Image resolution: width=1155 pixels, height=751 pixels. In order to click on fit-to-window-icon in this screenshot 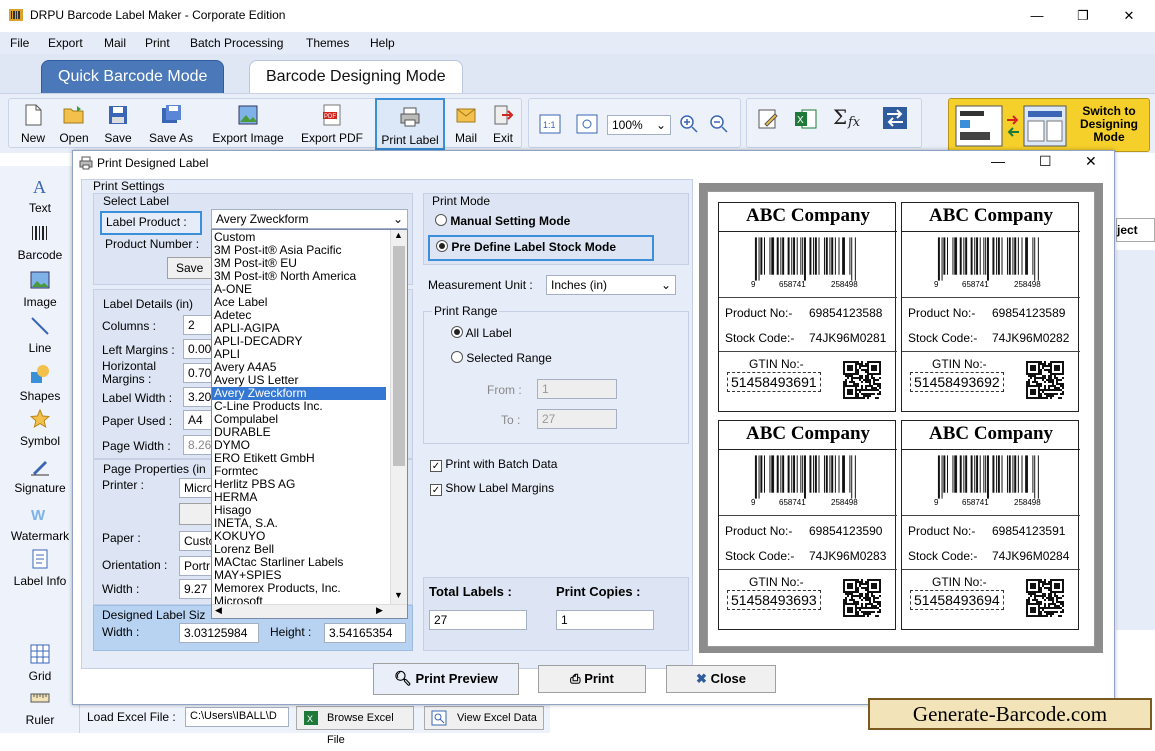, I will do `click(587, 124)`.